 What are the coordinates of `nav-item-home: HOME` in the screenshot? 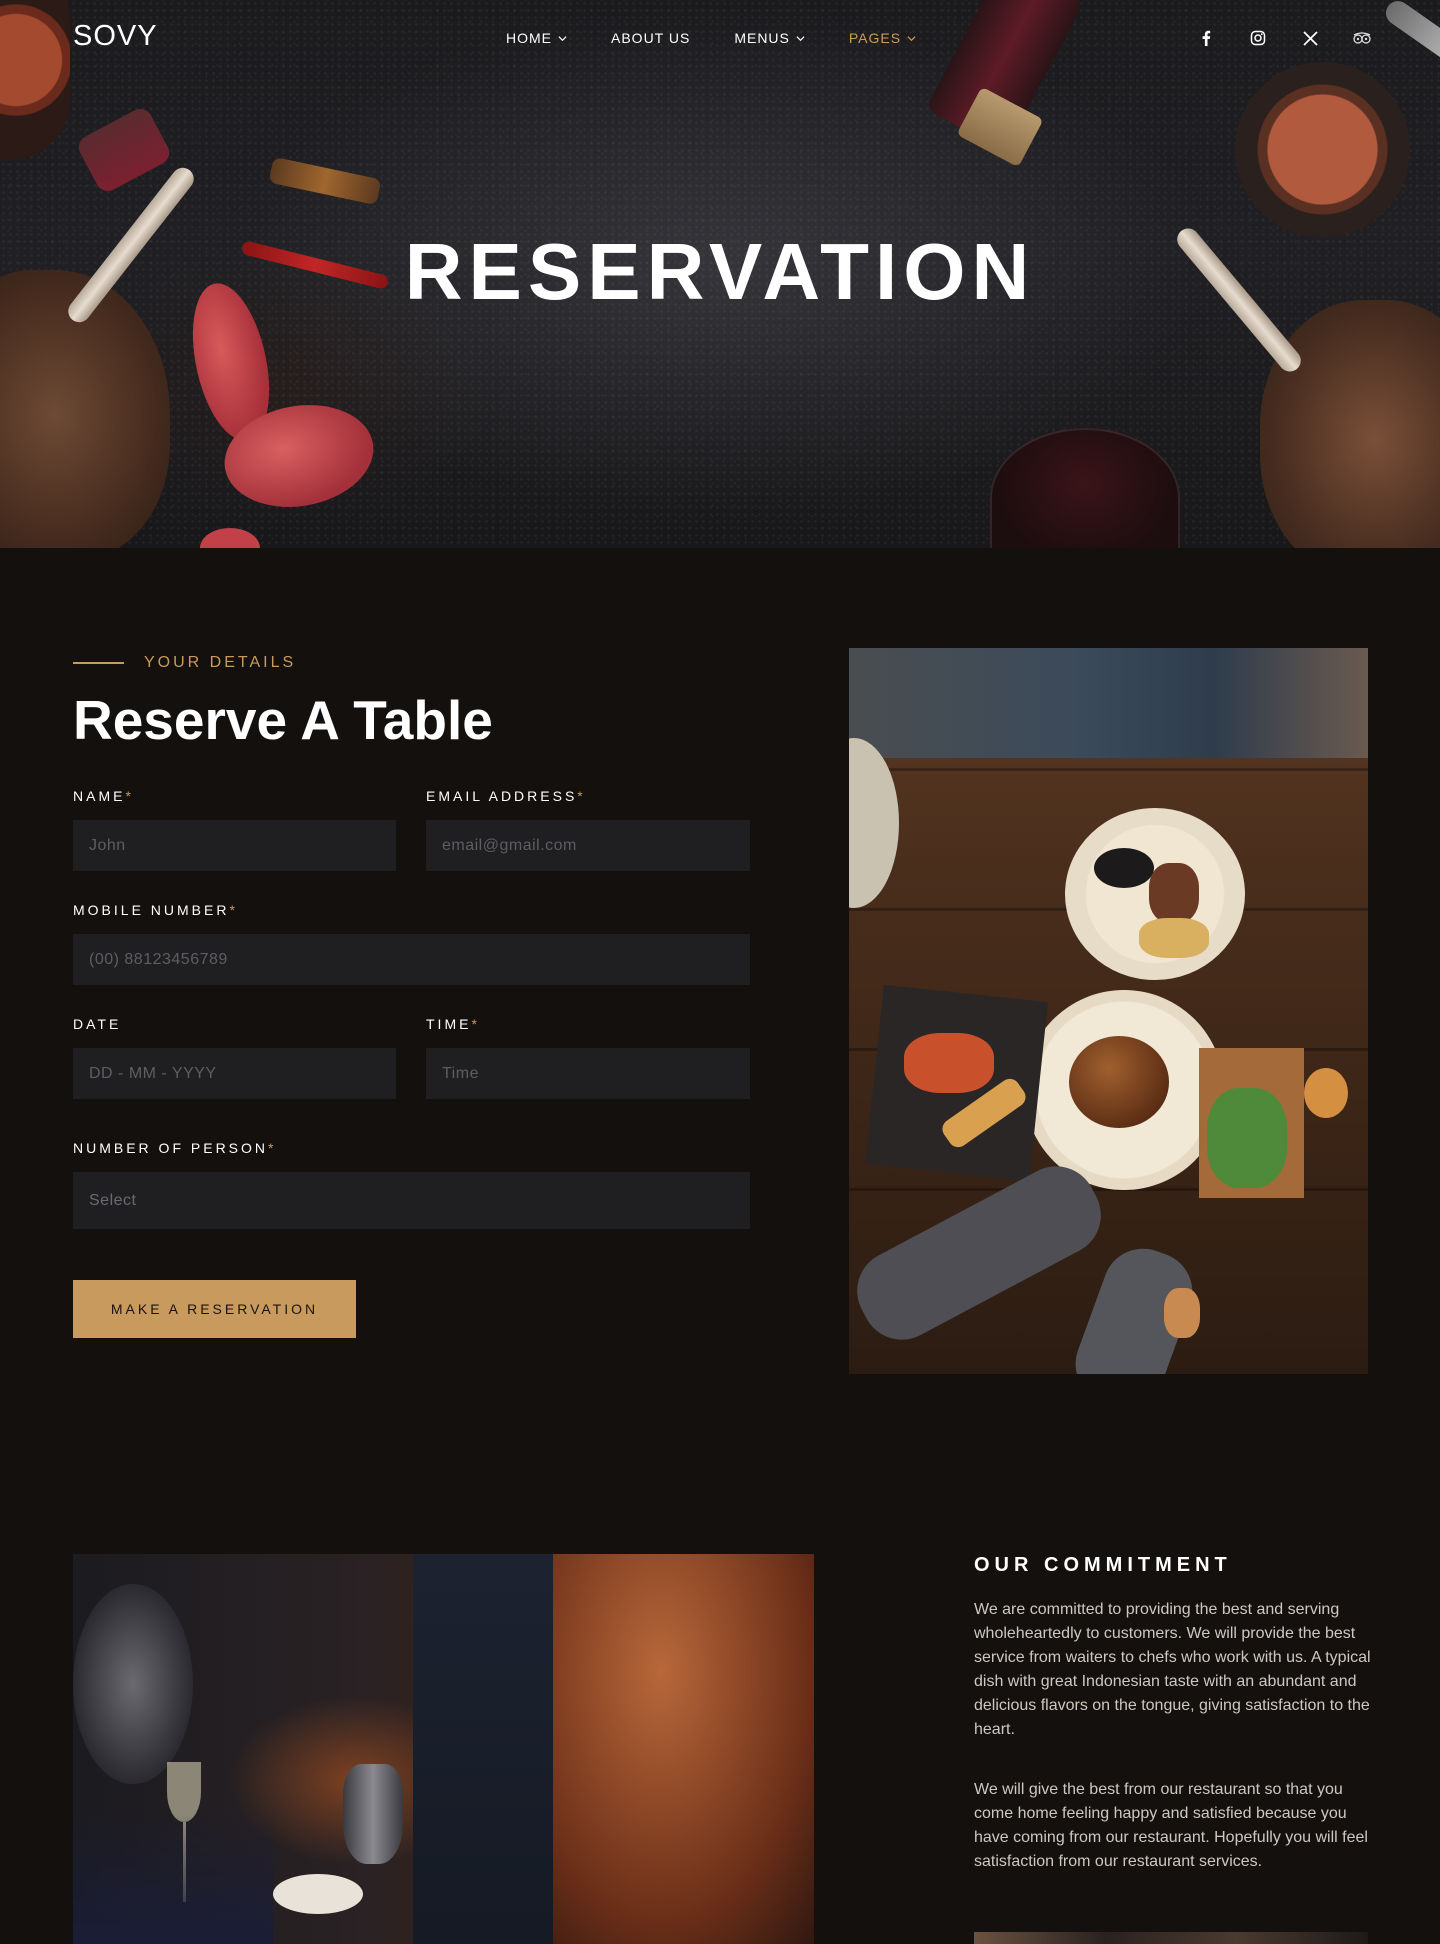 It's located at (536, 38).